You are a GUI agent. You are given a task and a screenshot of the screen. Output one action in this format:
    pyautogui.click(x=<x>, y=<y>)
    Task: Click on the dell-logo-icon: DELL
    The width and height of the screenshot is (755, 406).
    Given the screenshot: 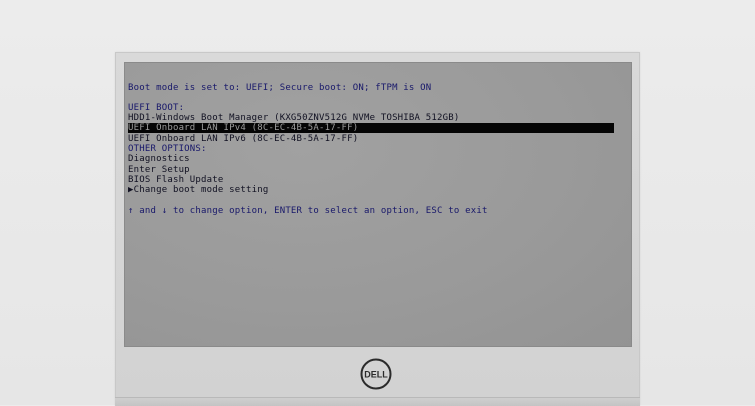 What is the action you would take?
    pyautogui.click(x=376, y=374)
    